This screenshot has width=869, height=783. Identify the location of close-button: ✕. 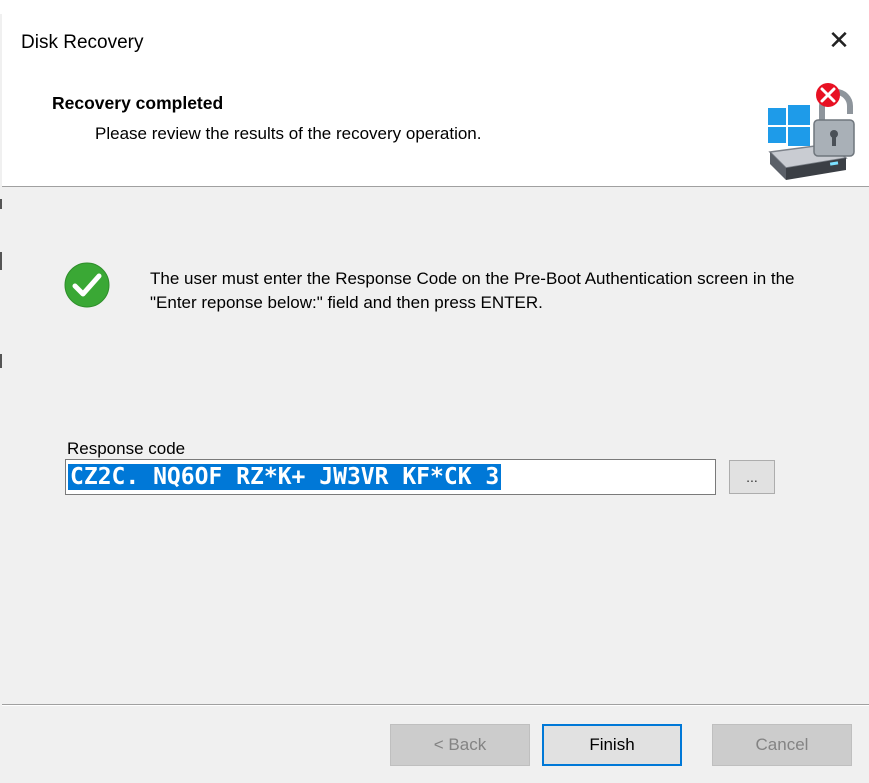
(839, 41).